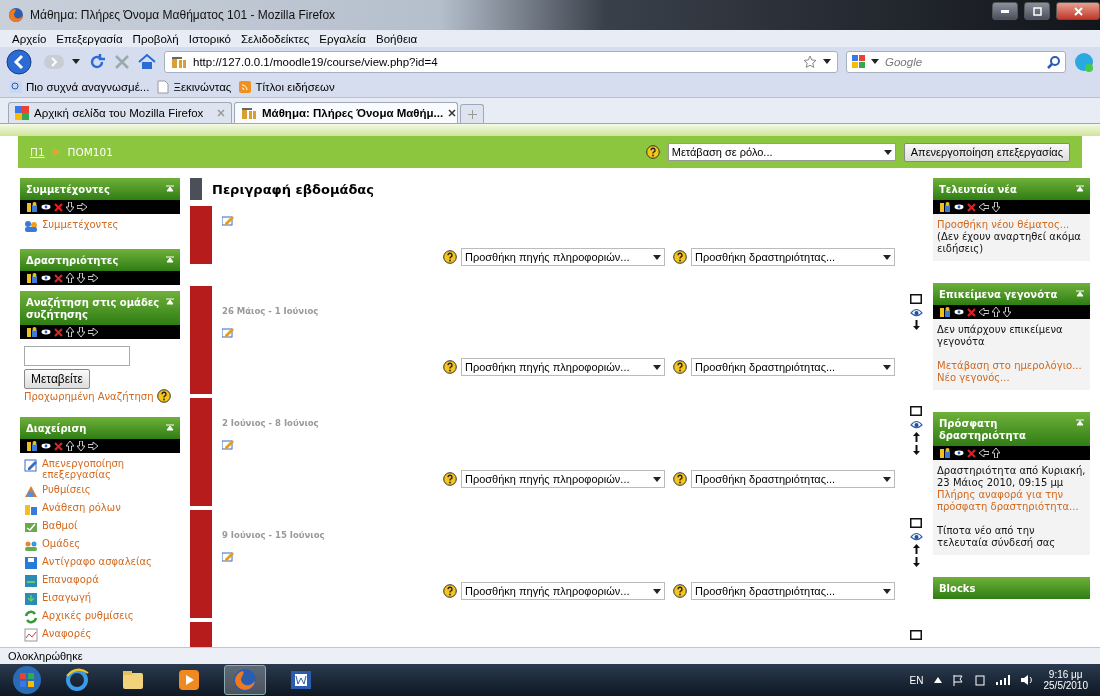 Image resolution: width=1100 pixels, height=696 pixels. I want to click on browser-tab: Αρχική σελίδα του Mozilla Firefox, so click(120, 112).